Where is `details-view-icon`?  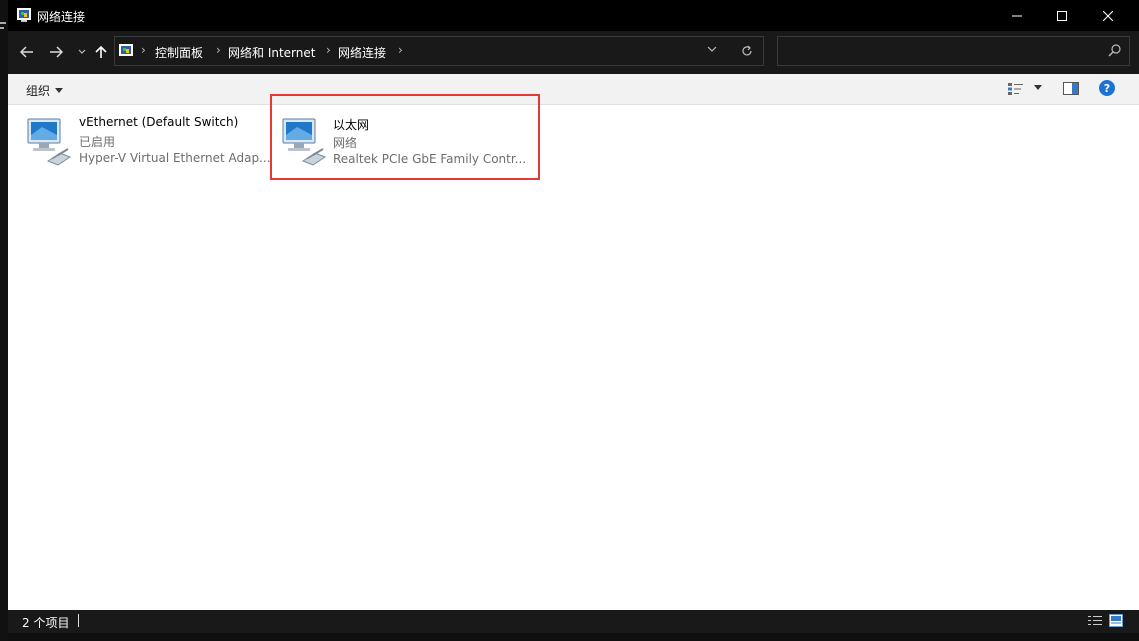 details-view-icon is located at coordinates (1095, 621).